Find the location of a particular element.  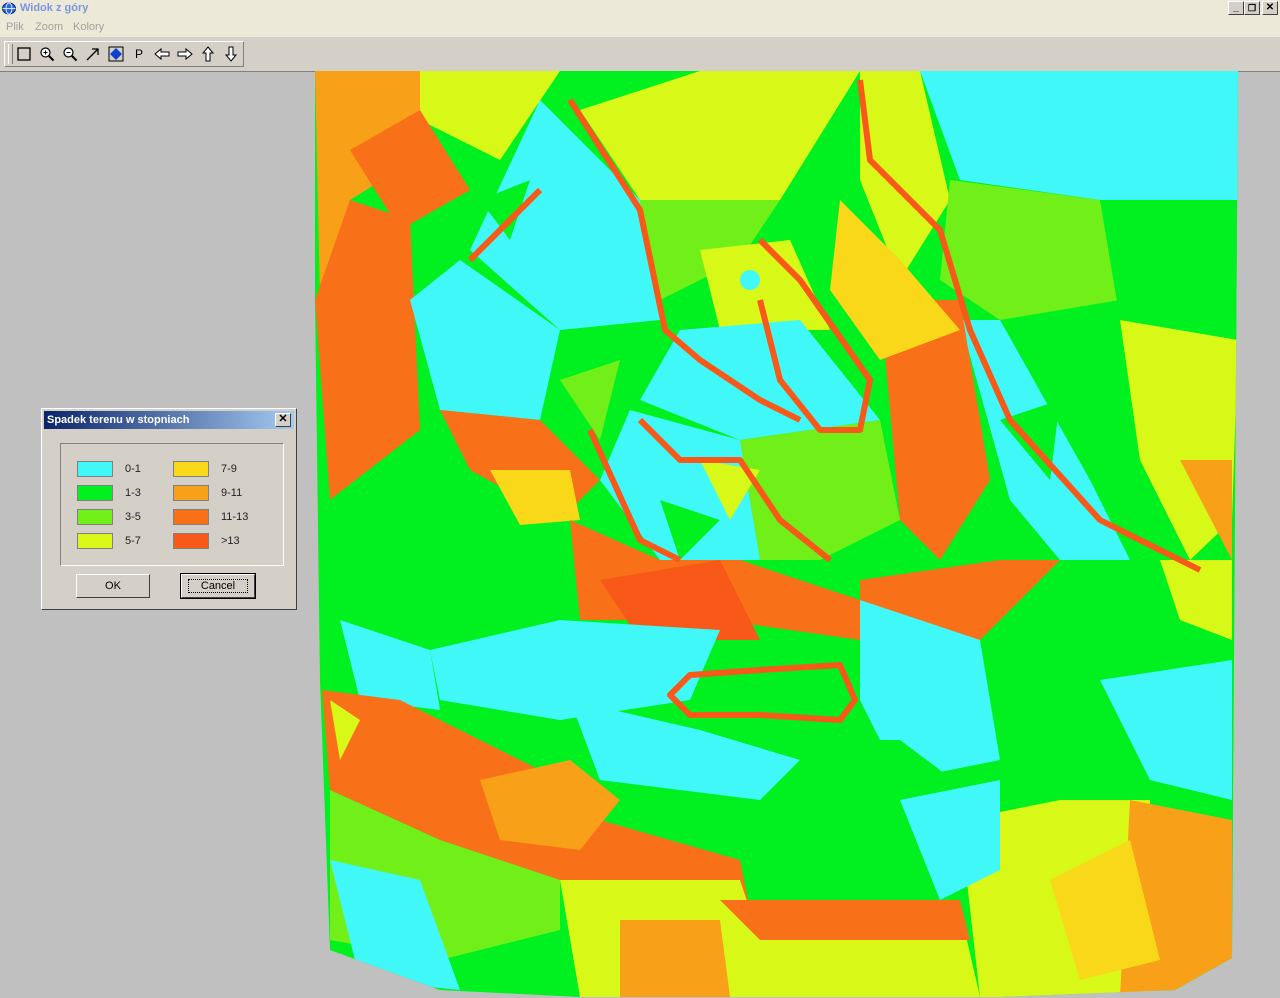

legend-item: 0-1 is located at coordinates (132, 470).